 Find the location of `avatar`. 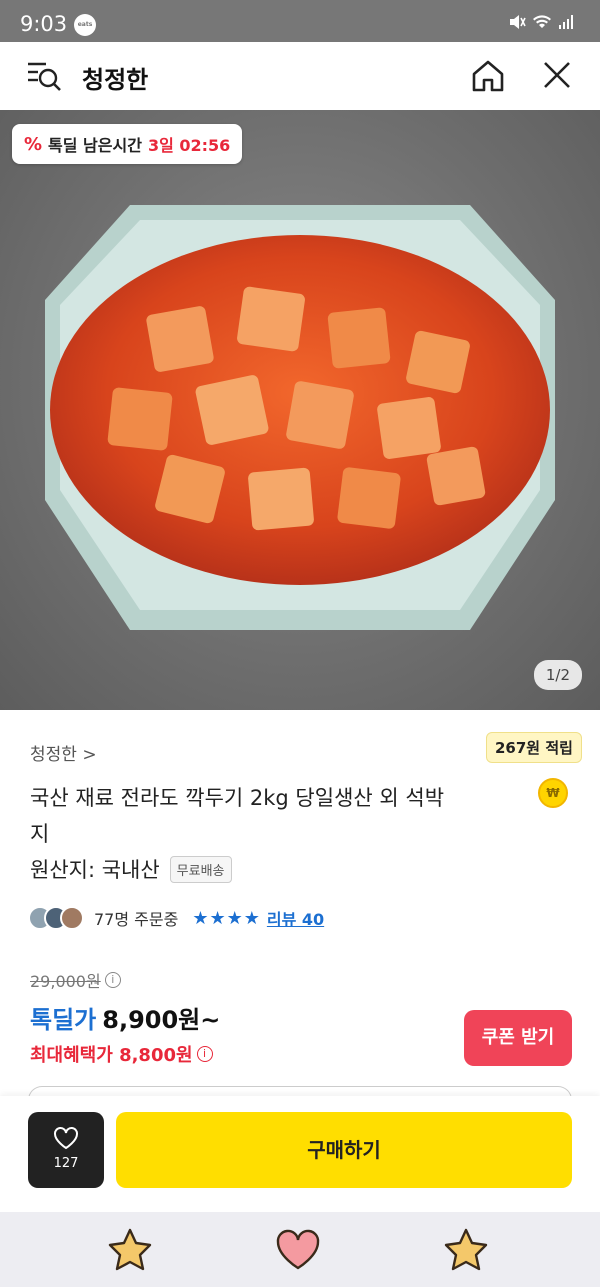

avatar is located at coordinates (72, 918).